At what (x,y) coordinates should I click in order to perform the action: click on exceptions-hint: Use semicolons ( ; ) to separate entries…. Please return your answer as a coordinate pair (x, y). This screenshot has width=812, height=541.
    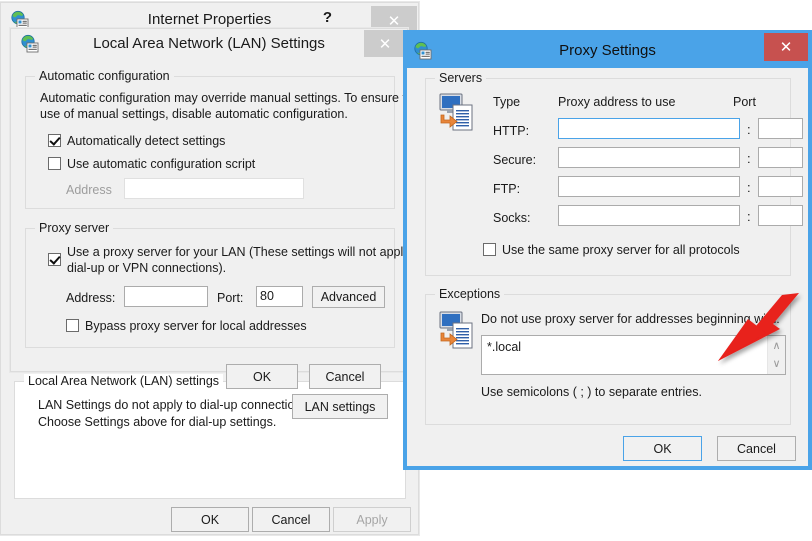
    Looking at the image, I should click on (591, 392).